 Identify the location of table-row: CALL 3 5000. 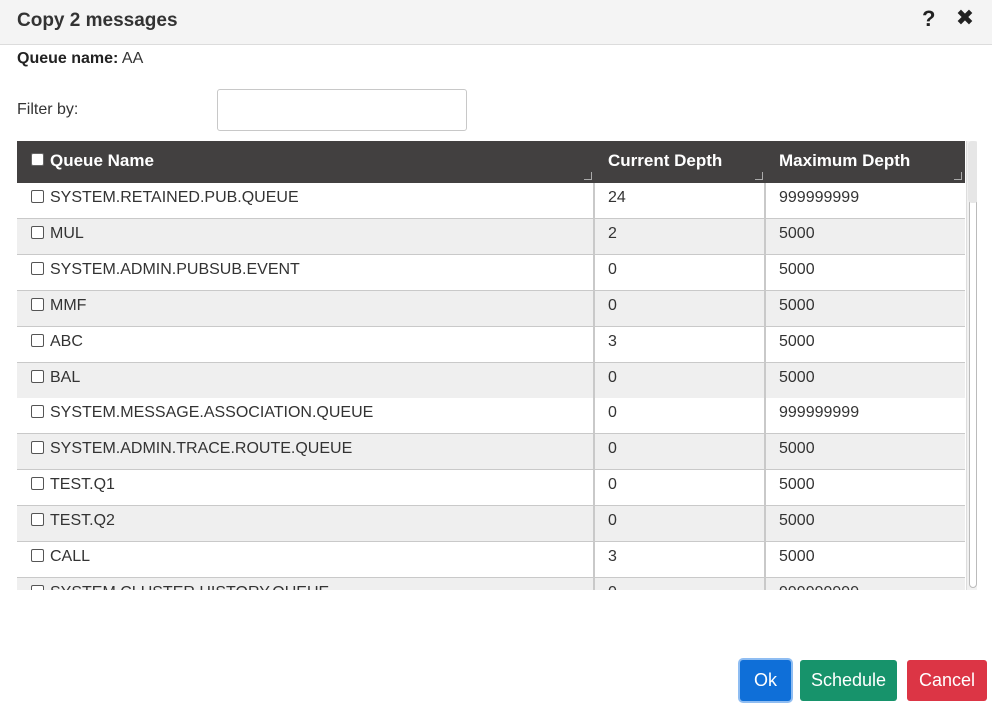
(491, 560).